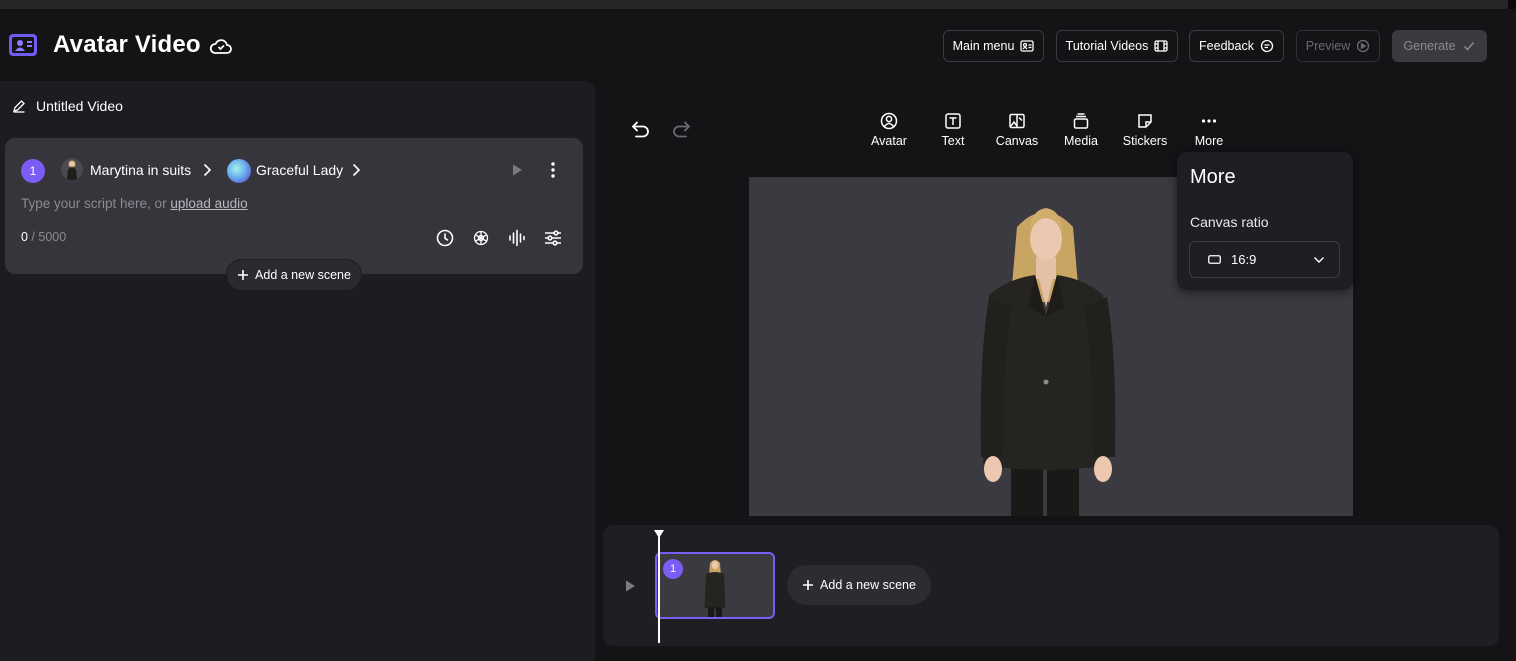 The height and width of the screenshot is (661, 1516). Describe the element at coordinates (127, 44) in the screenshot. I see `app-title: Avatar Video` at that location.